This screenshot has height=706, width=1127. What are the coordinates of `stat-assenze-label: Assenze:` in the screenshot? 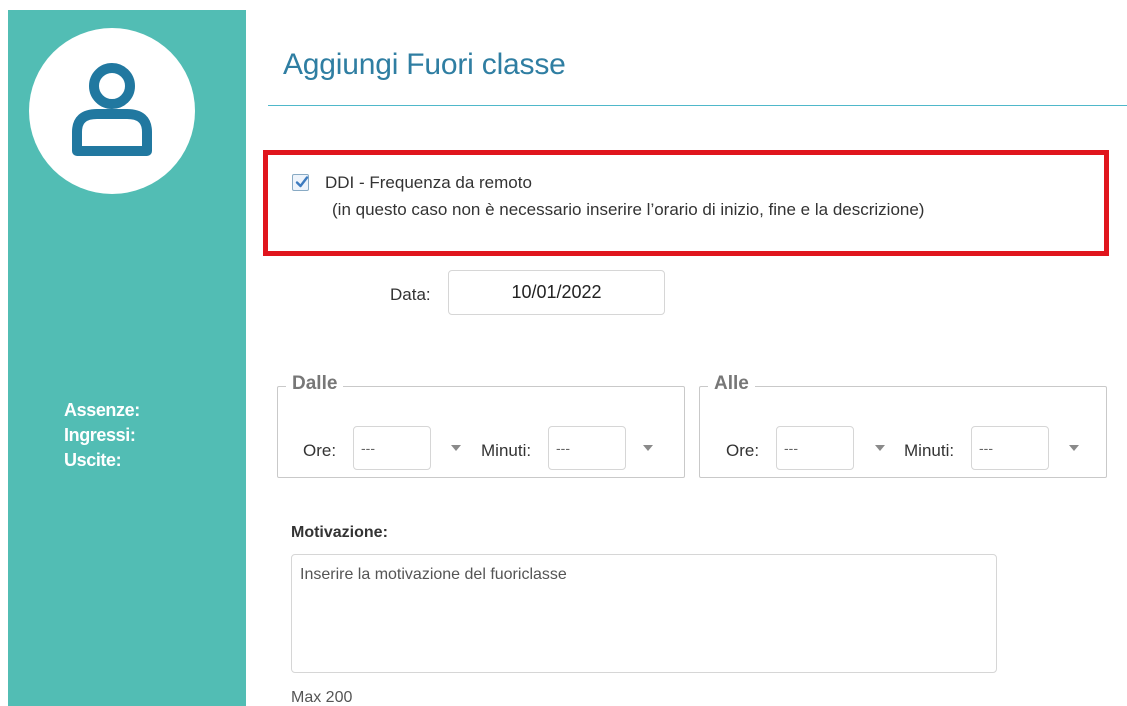 It's located at (102, 410).